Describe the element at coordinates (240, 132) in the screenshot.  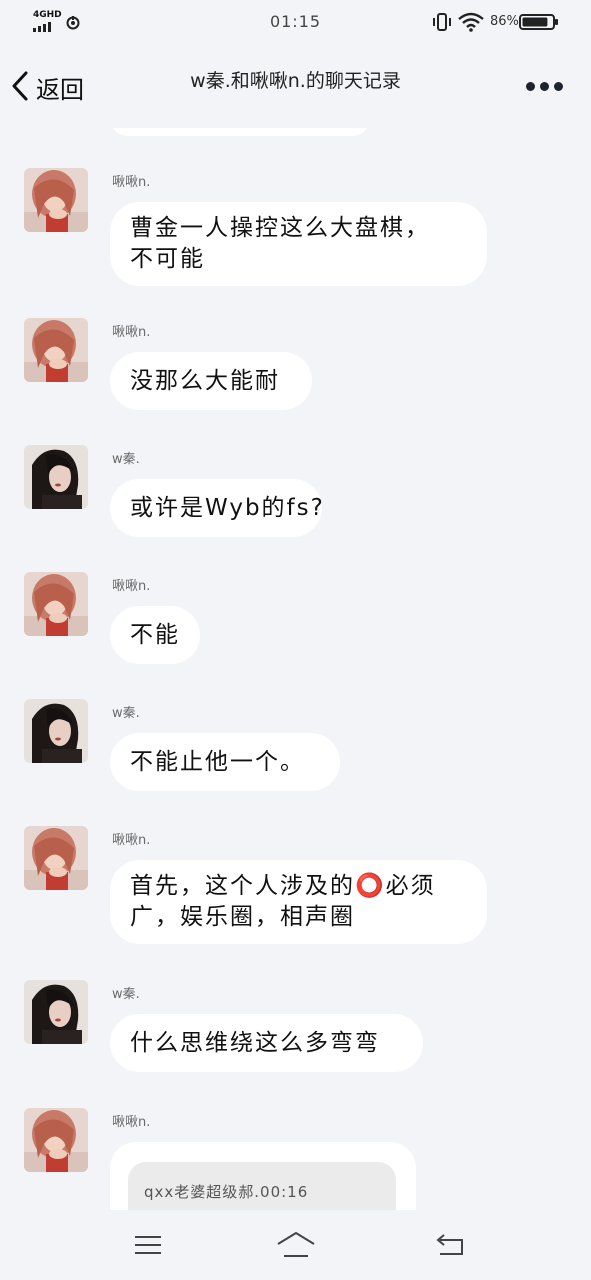
I see `message-bubble-partial` at that location.